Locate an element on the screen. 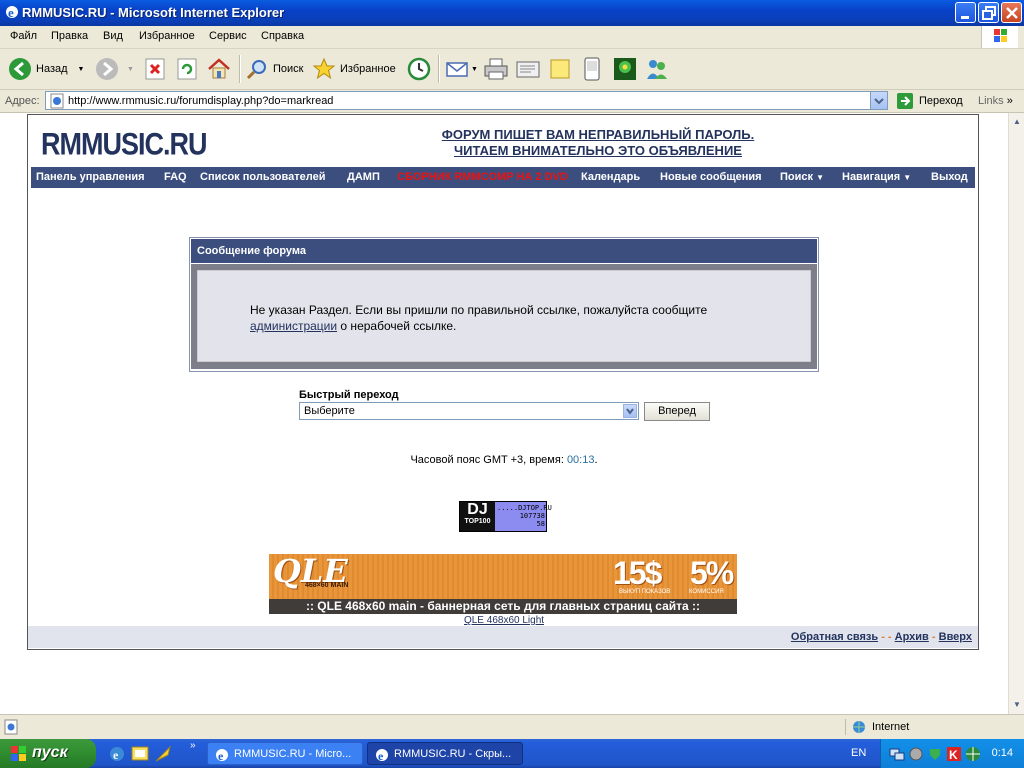 The width and height of the screenshot is (1024, 768). restore-button is located at coordinates (988, 12).